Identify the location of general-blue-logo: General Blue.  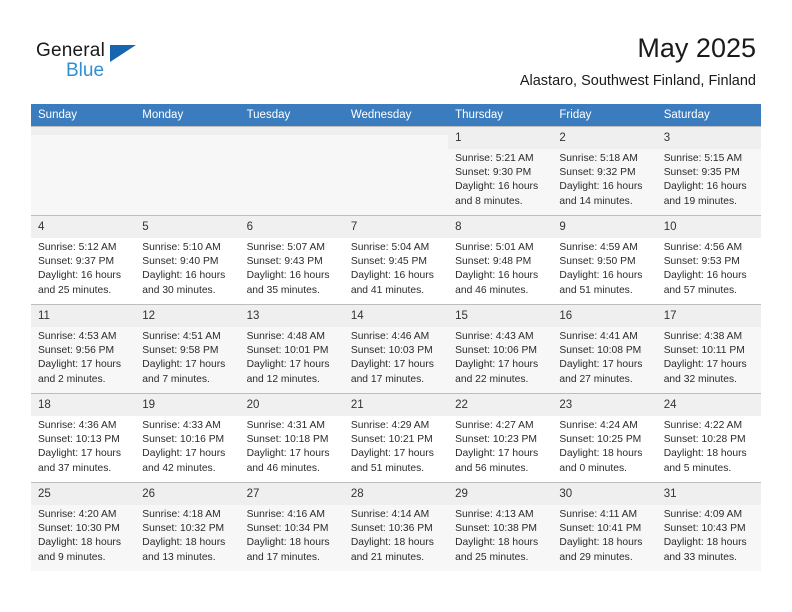
(96, 63).